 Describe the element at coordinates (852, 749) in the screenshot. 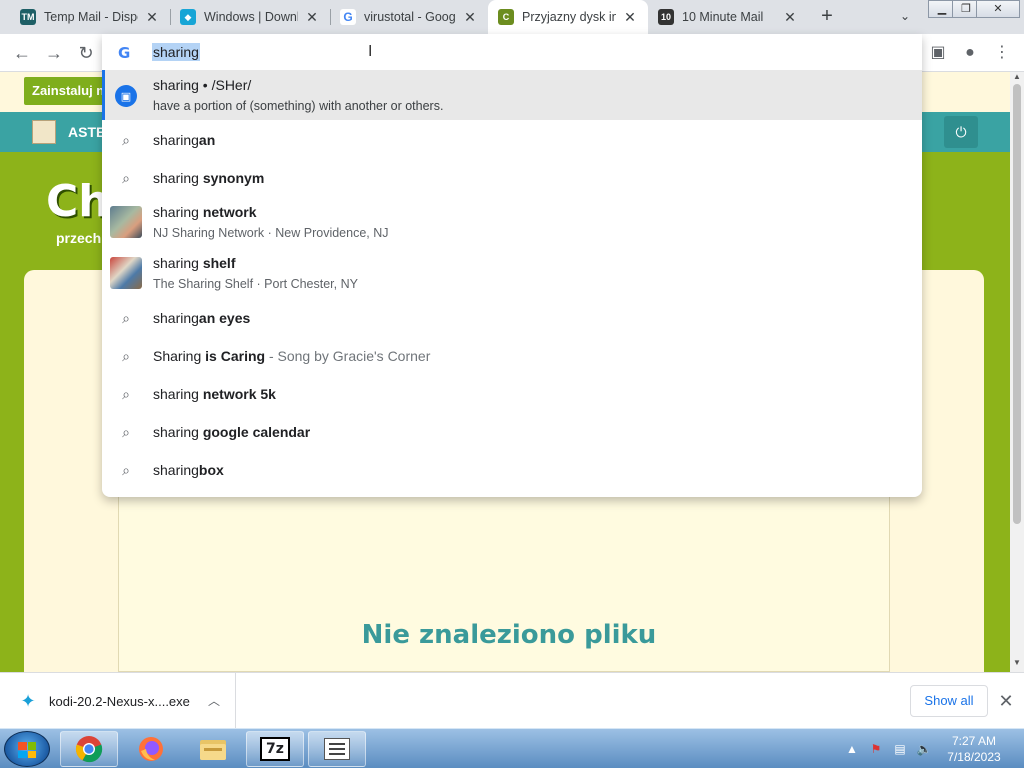

I see `tray-expand-icon: ▲` at that location.